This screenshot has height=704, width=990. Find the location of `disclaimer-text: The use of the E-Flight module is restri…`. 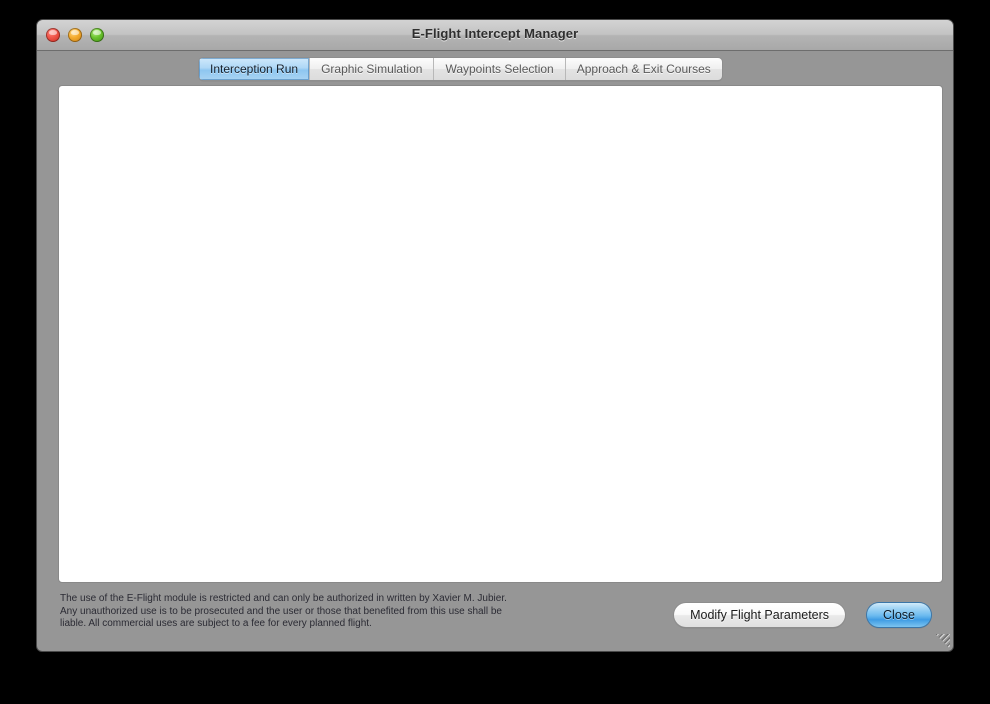

disclaimer-text: The use of the E-Flight module is restri… is located at coordinates (320, 612).